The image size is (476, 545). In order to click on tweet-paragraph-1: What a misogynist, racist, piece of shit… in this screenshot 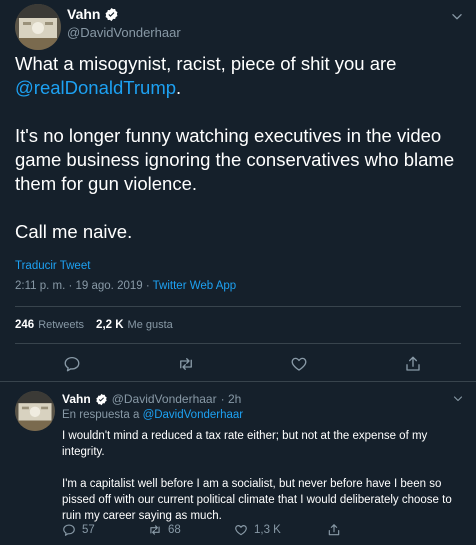, I will do `click(240, 76)`.